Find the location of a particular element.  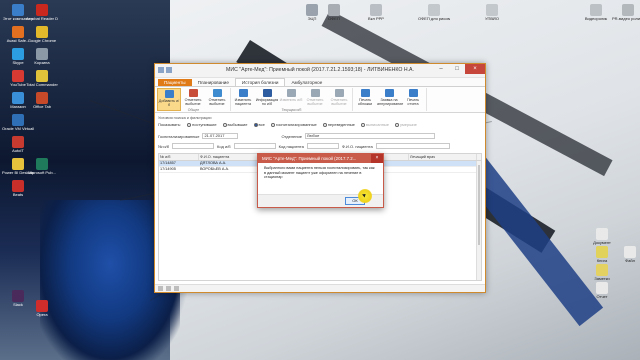

desktop-icon: Total Commander is located at coordinates (42, 79).